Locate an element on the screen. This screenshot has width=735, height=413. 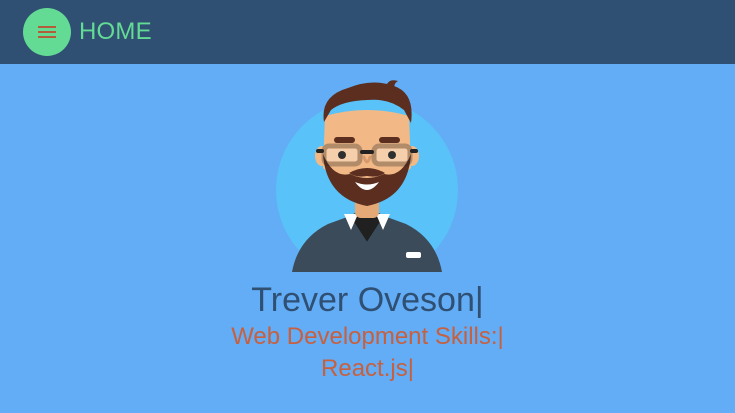
profile-name: Trever Oveson| is located at coordinates (367, 300).